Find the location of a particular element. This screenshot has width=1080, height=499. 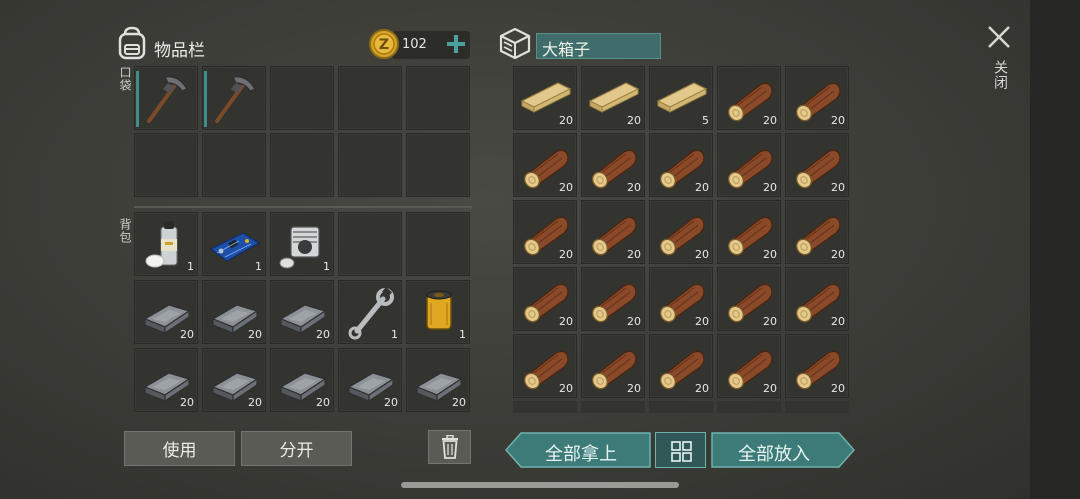

use-button: 使用 is located at coordinates (179, 448).